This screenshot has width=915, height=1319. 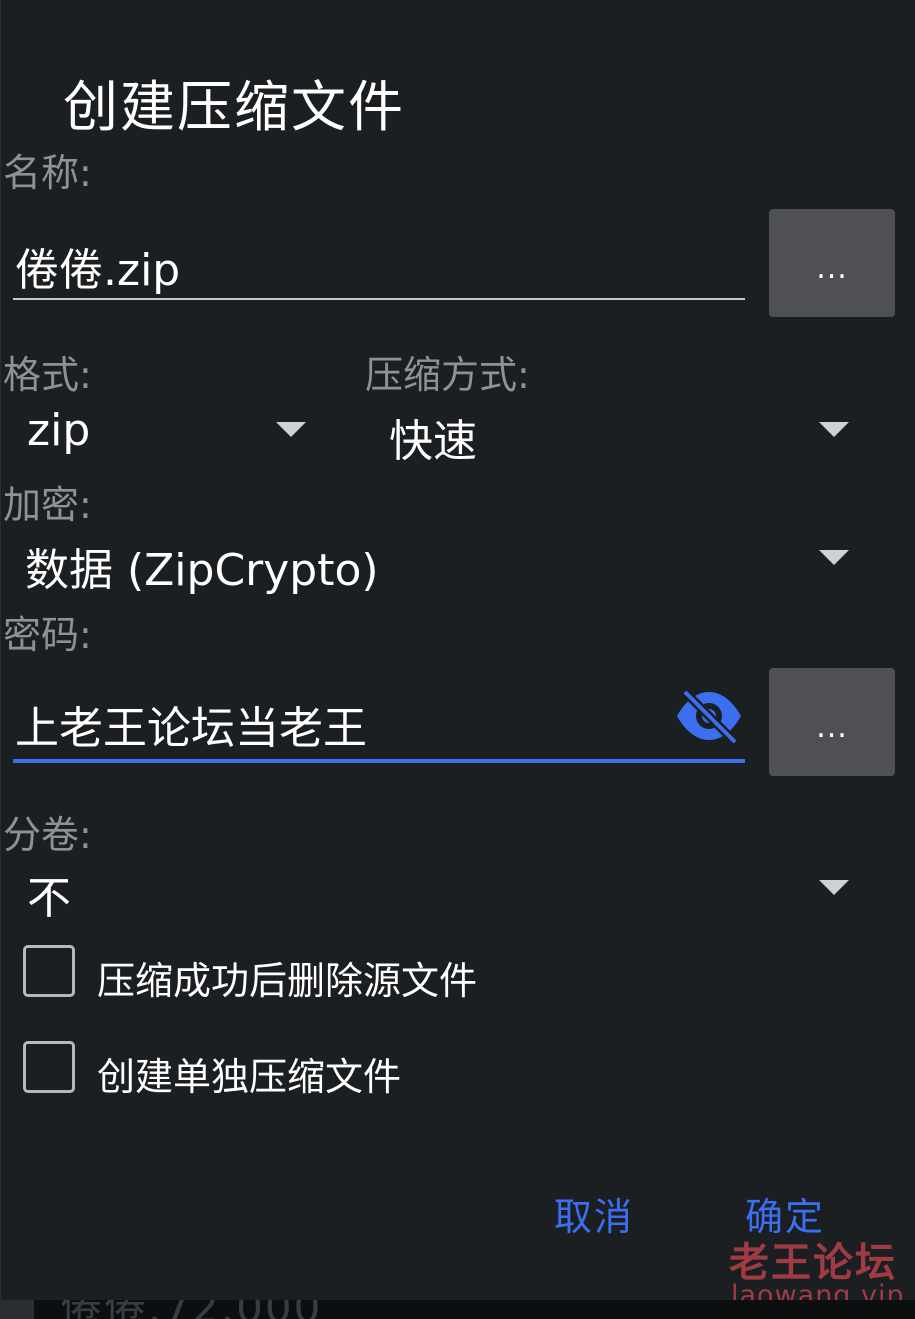 I want to click on format-label: 格式:, so click(x=47, y=375).